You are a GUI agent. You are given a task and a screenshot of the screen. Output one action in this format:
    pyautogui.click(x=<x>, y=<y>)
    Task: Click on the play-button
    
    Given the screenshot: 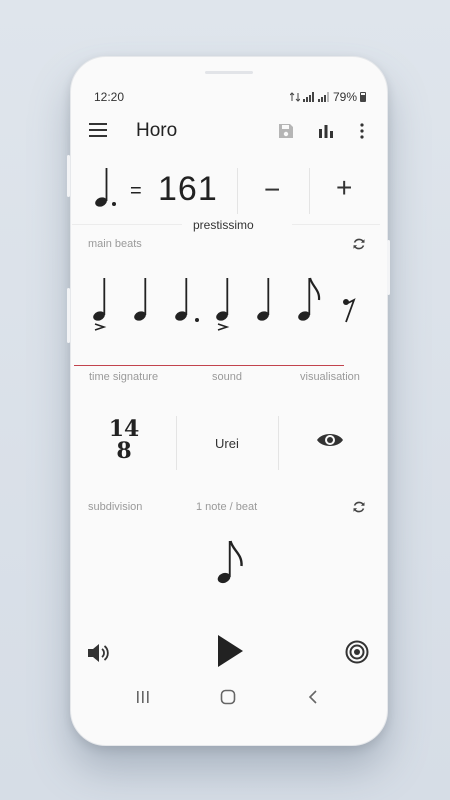 What is the action you would take?
    pyautogui.click(x=230, y=651)
    